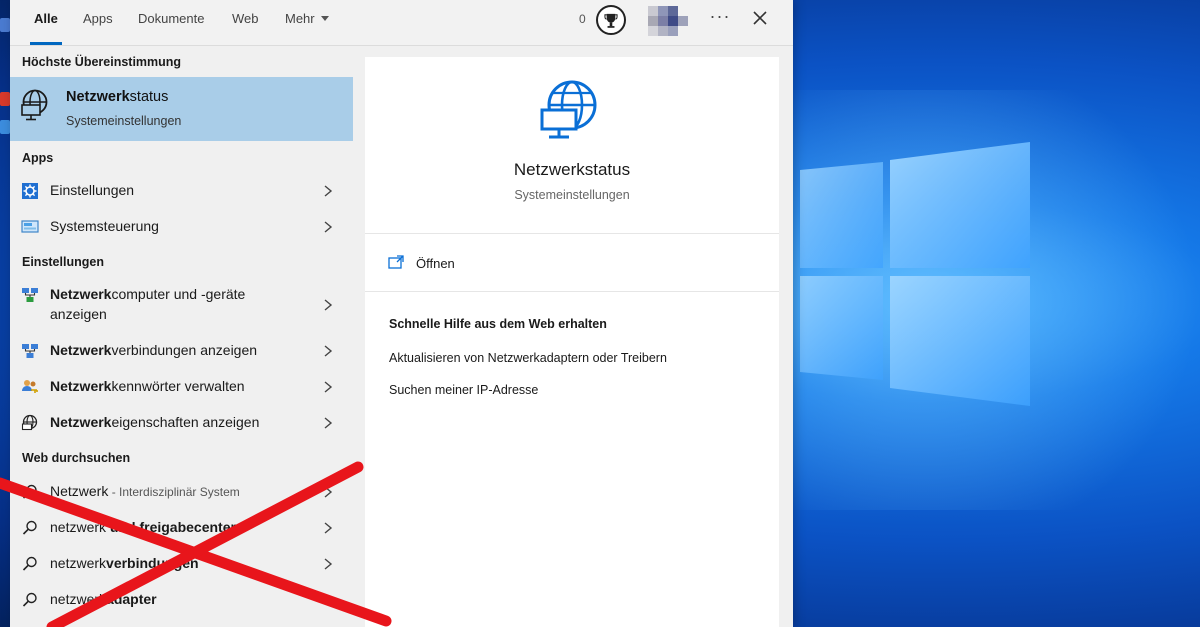  Describe the element at coordinates (104, 226) in the screenshot. I see `app-item-label: Systemsteuerung` at that location.